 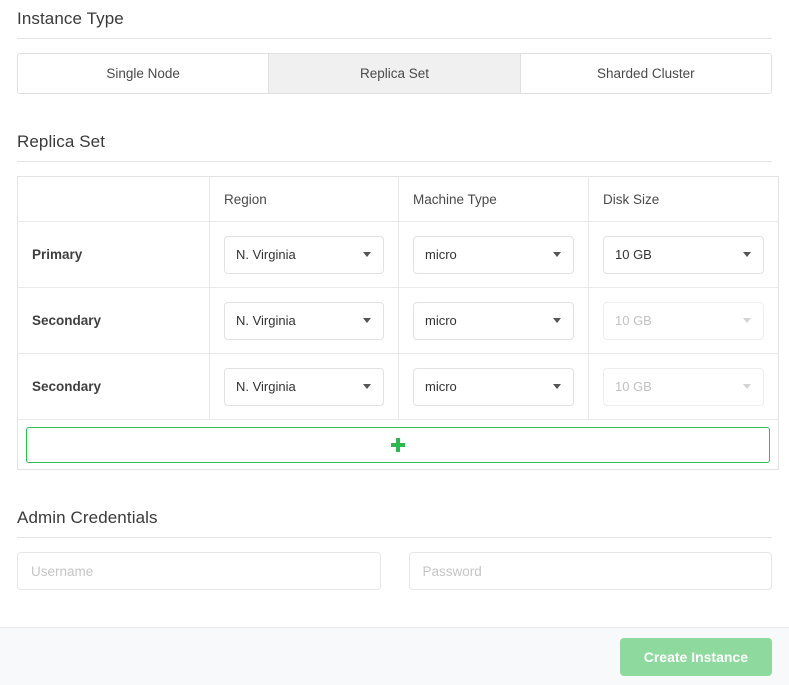 I want to click on password-input, so click(x=590, y=571).